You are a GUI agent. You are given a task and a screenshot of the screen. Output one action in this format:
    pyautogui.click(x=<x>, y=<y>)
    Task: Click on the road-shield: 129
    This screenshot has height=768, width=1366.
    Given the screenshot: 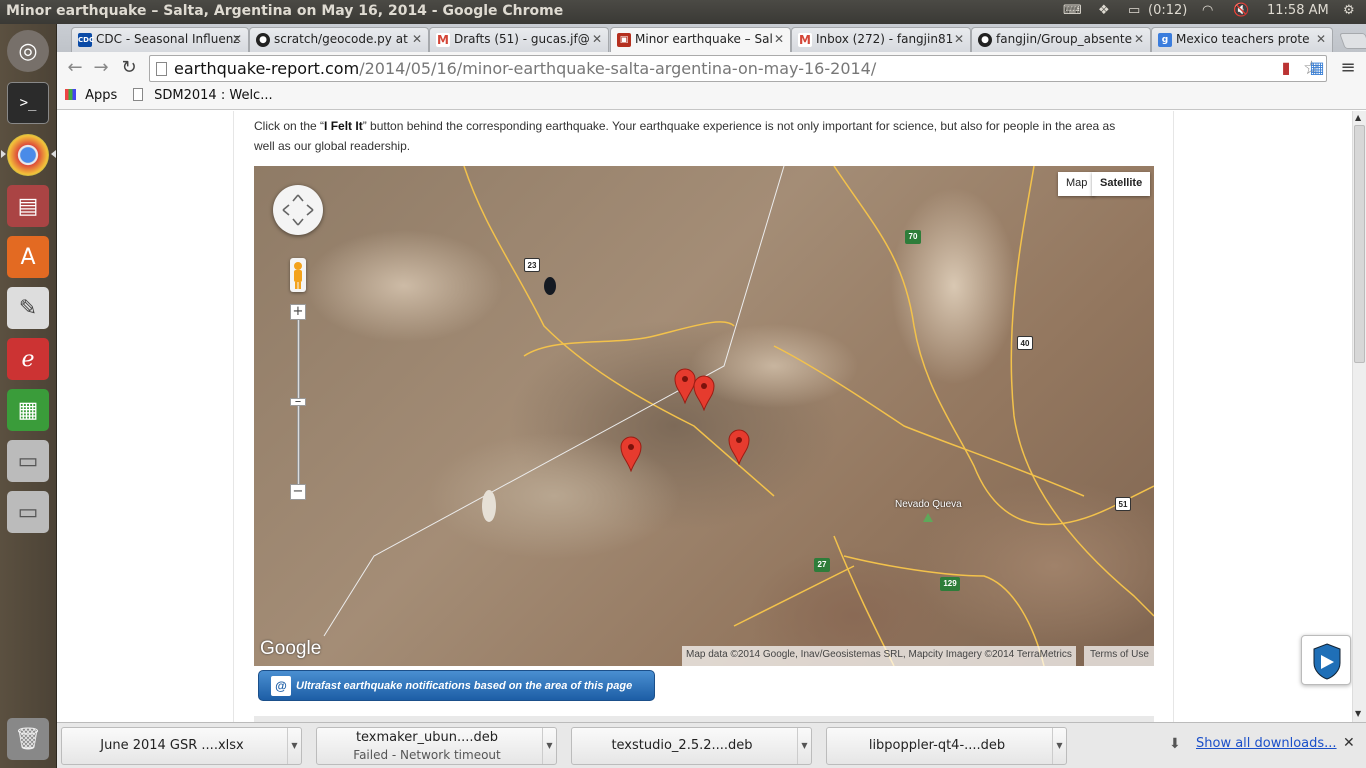 What is the action you would take?
    pyautogui.click(x=950, y=584)
    